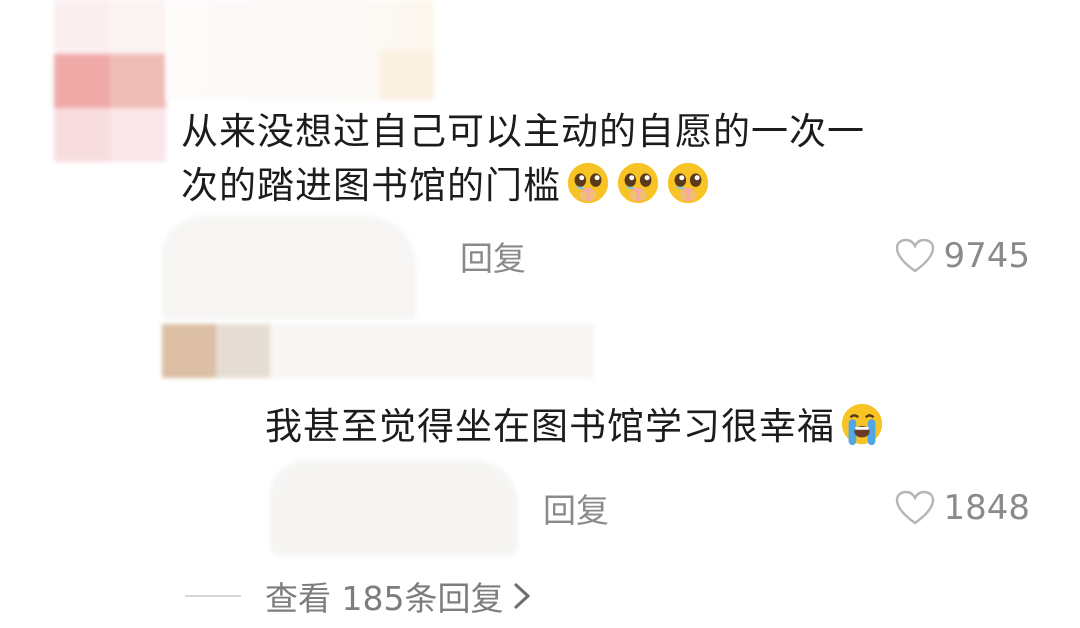  Describe the element at coordinates (522, 596) in the screenshot. I see `chevron-right-icon` at that location.